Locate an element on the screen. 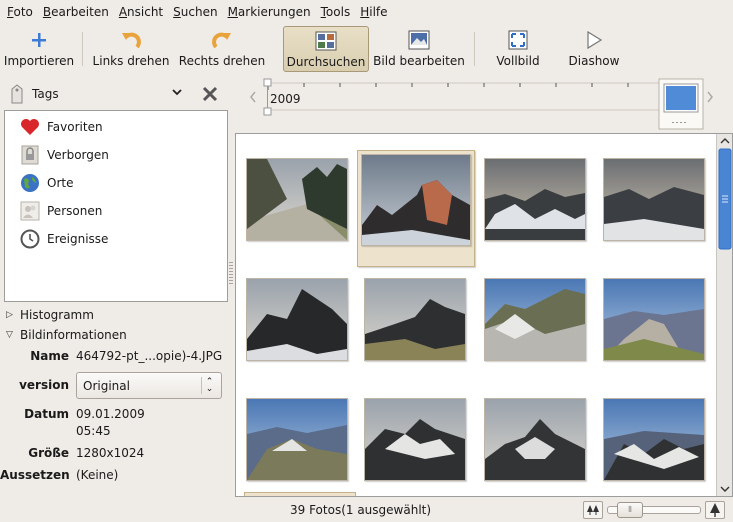  version-label: version is located at coordinates (44, 385).